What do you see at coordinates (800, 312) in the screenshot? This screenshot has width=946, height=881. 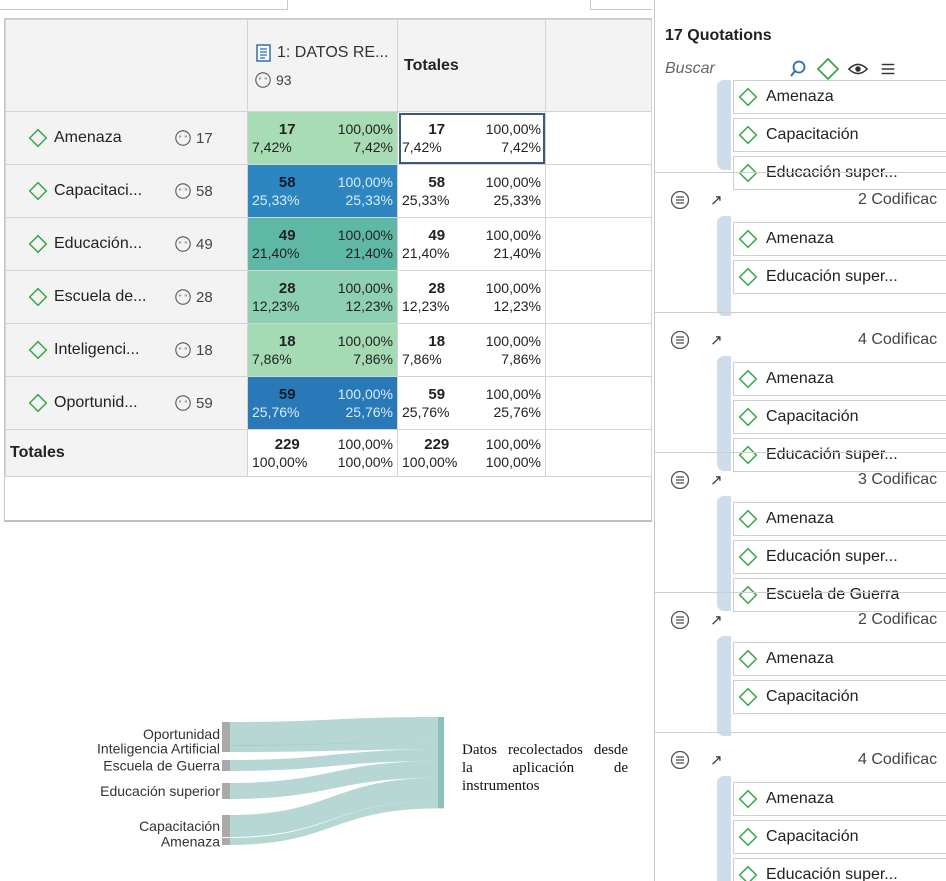 I see `group-separator` at bounding box center [800, 312].